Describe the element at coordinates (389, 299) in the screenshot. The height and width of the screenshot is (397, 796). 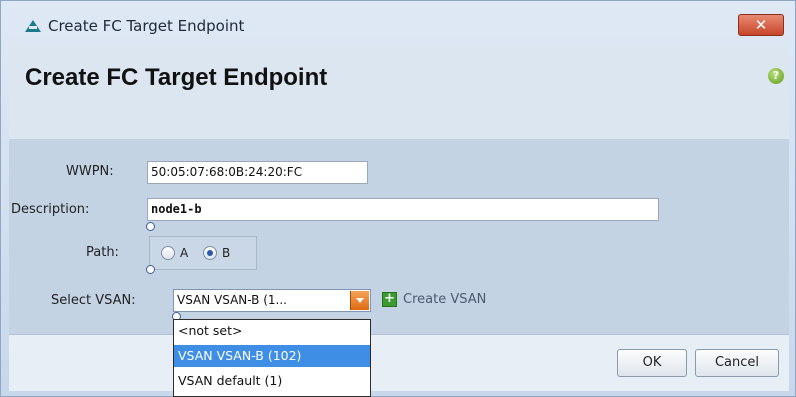
I see `plus-icon: +` at that location.